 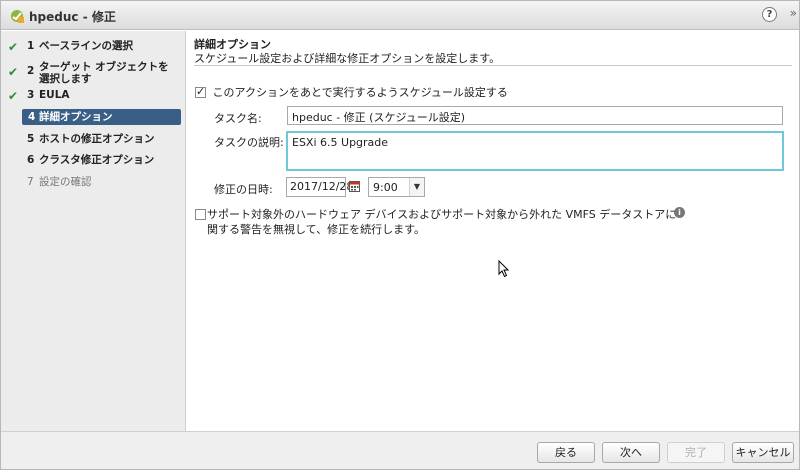 I want to click on date-input: 2017/12/28, so click(x=319, y=187).